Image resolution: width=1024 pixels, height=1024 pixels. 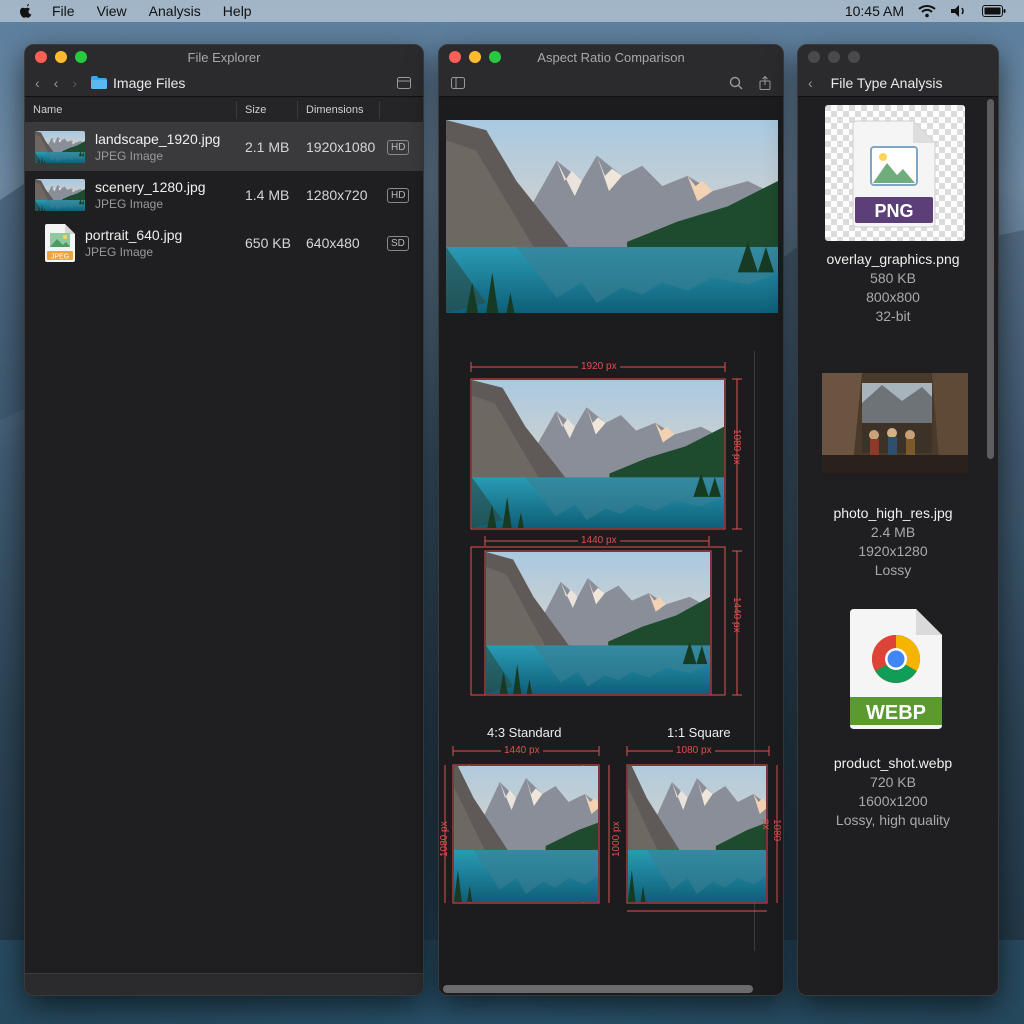 What do you see at coordinates (616, 839) in the screenshot?
I see `dimension-label: 1000 px` at bounding box center [616, 839].